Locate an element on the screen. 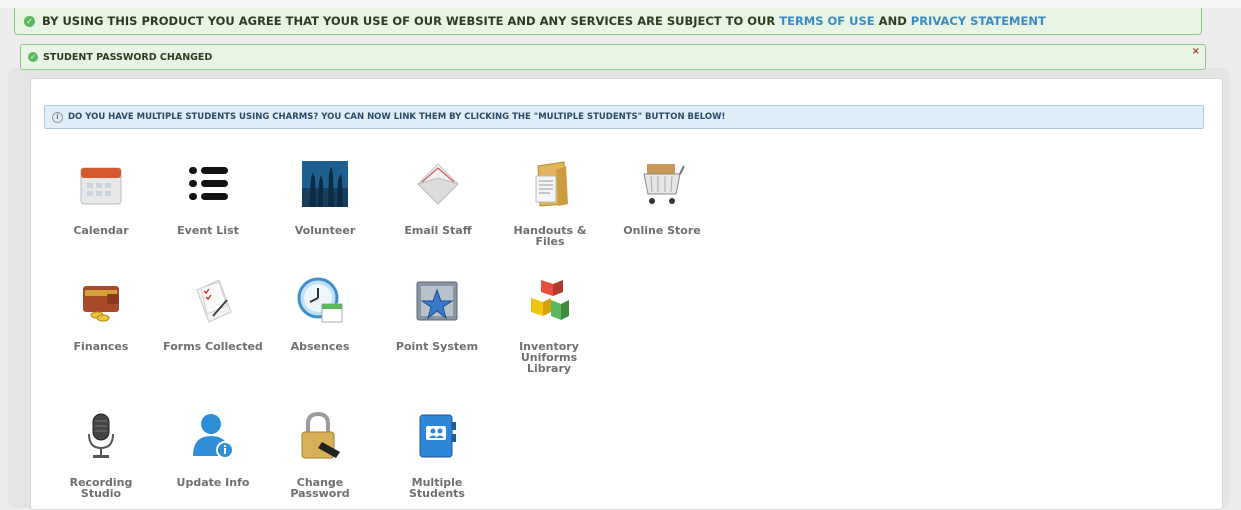  tile-label: Calendar is located at coordinates (101, 230).